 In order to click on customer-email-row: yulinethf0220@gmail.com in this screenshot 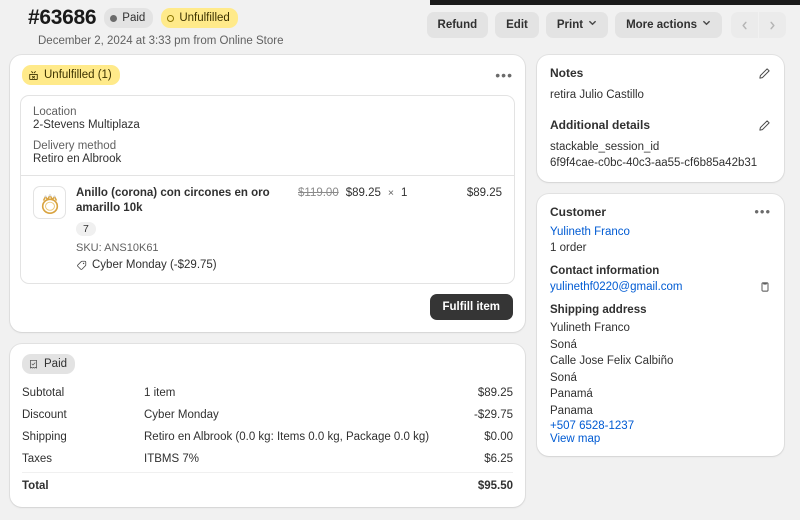, I will do `click(660, 287)`.